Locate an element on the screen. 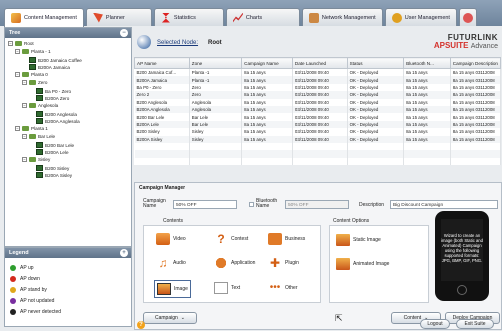 The height and width of the screenshot is (331, 502). content-type-other: ••• Other is located at coordinates (283, 288).